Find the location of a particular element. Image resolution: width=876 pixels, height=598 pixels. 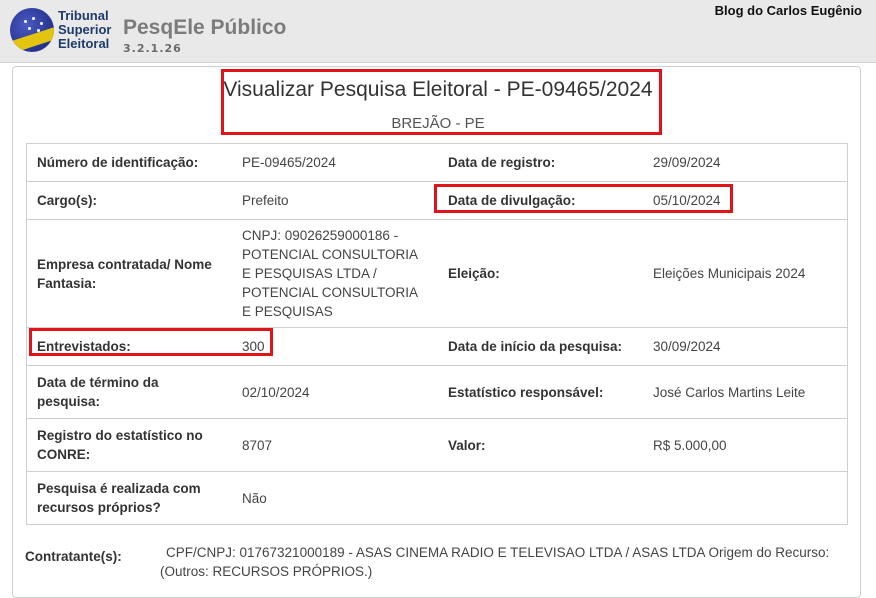

field-value: R$ 5.000,00 is located at coordinates (745, 445).